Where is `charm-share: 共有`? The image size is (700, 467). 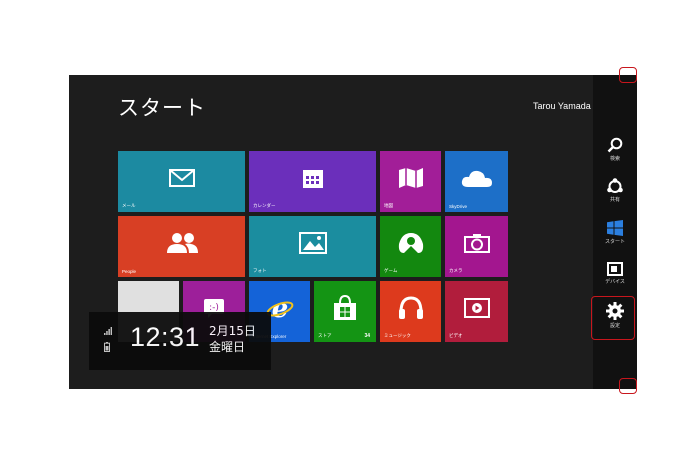
charm-share: 共有 is located at coordinates (615, 190).